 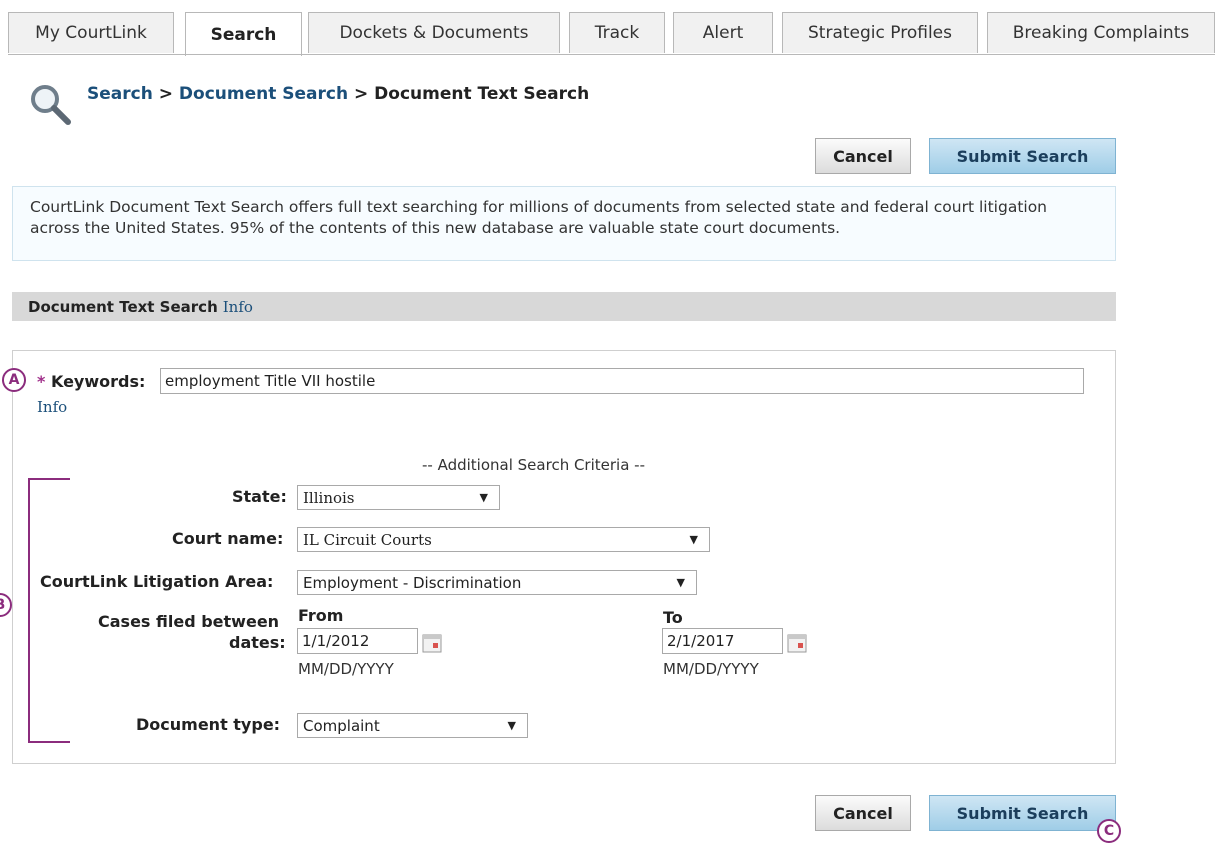 What do you see at coordinates (238, 307) in the screenshot?
I see `section-info-link: Info` at bounding box center [238, 307].